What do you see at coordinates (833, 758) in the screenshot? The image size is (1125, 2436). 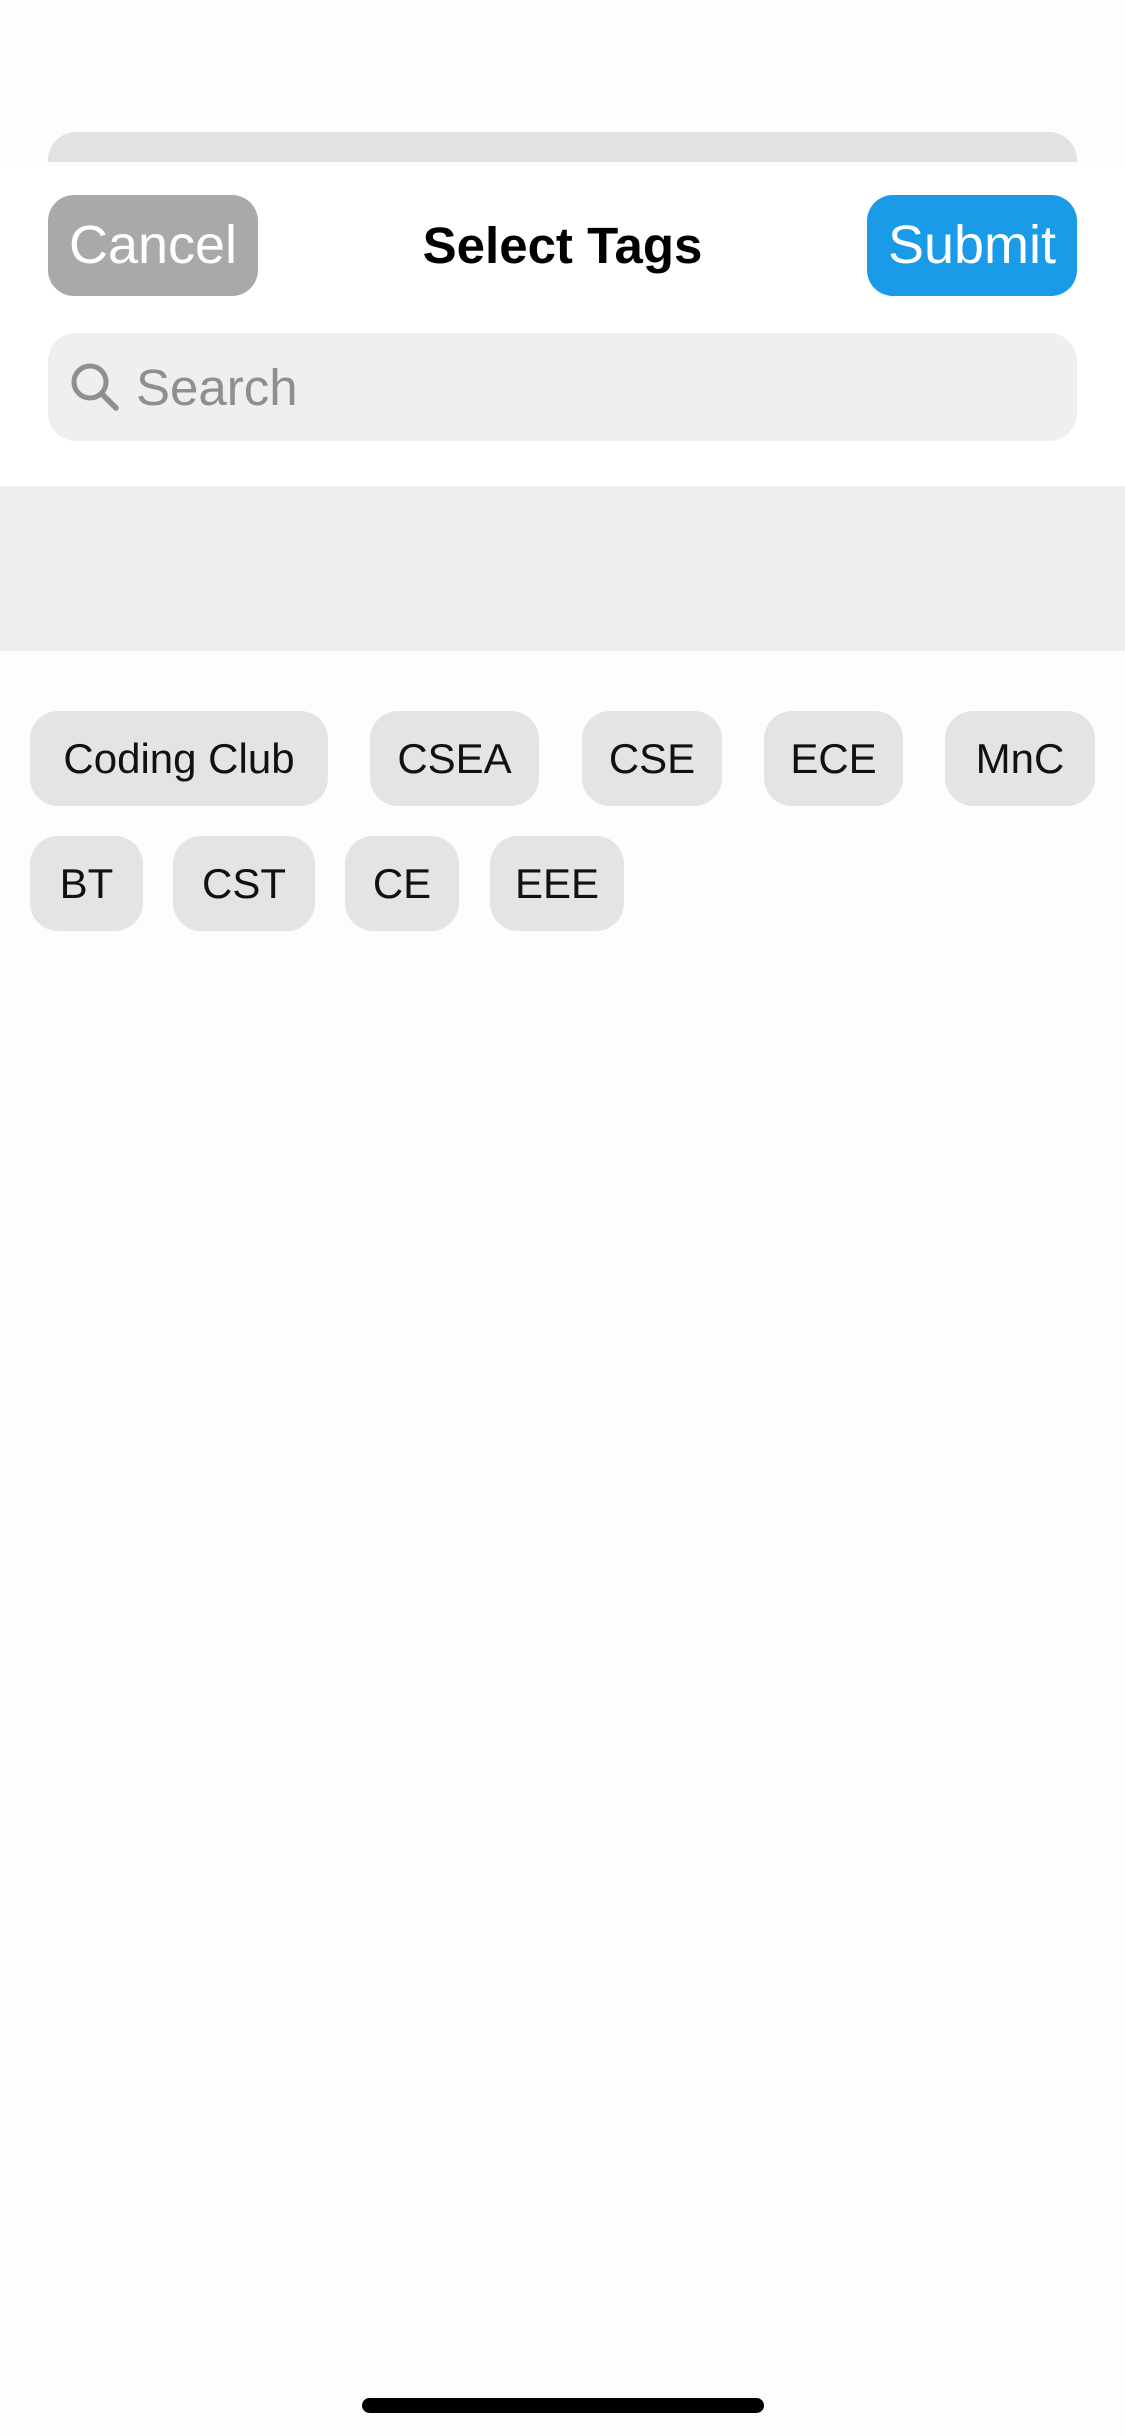 I see `tag-ece: ECE` at bounding box center [833, 758].